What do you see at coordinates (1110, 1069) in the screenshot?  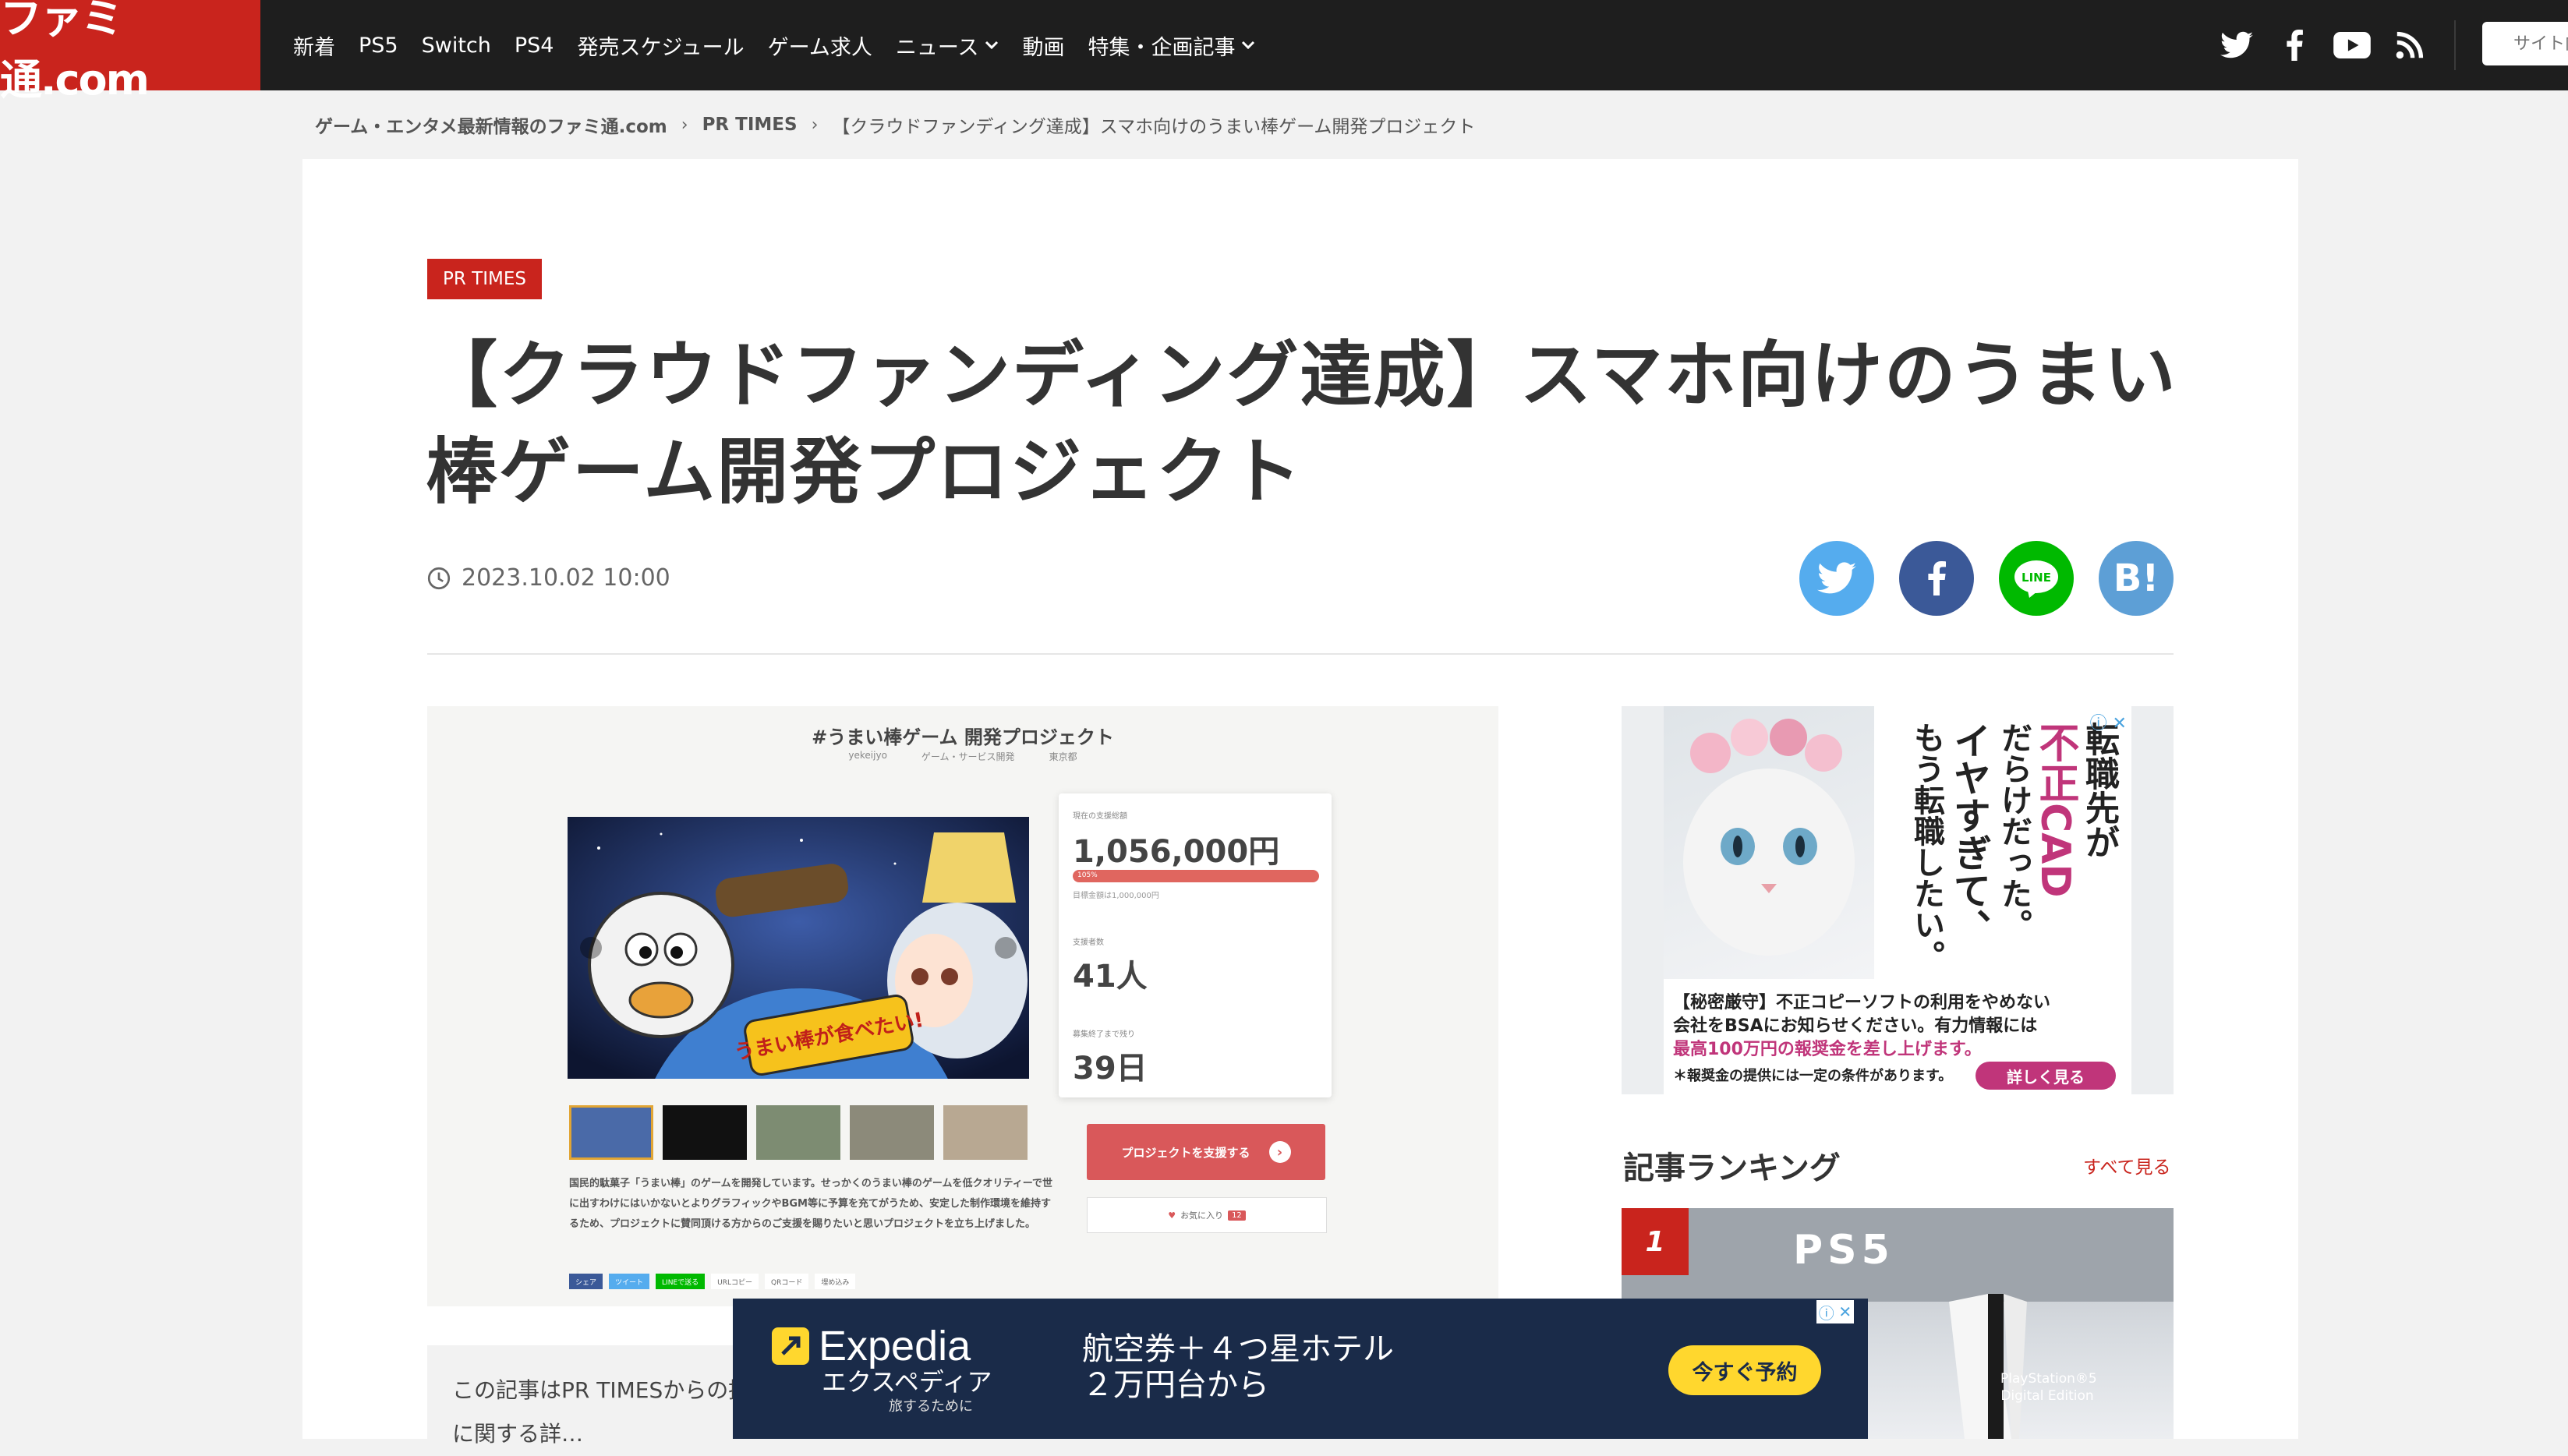 I see `days-value: 39日` at bounding box center [1110, 1069].